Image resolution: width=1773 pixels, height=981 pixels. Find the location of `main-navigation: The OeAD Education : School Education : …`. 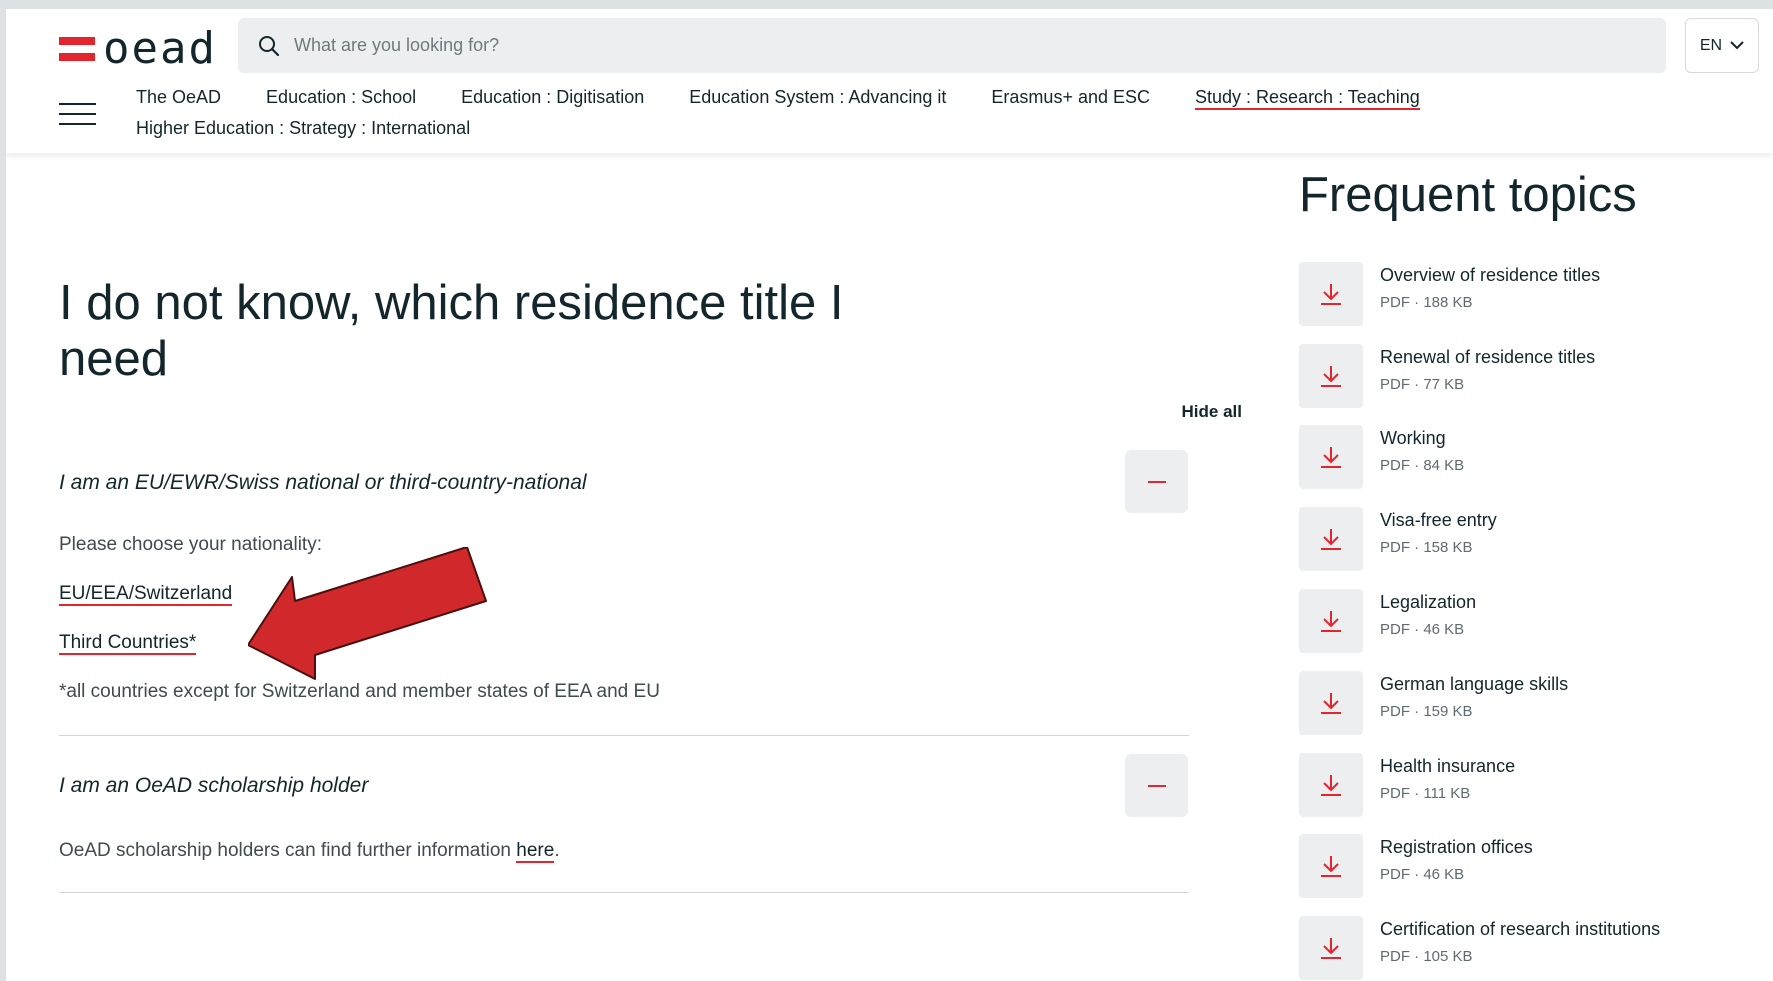

main-navigation: The OeAD Education : School Education : … is located at coordinates (836, 113).